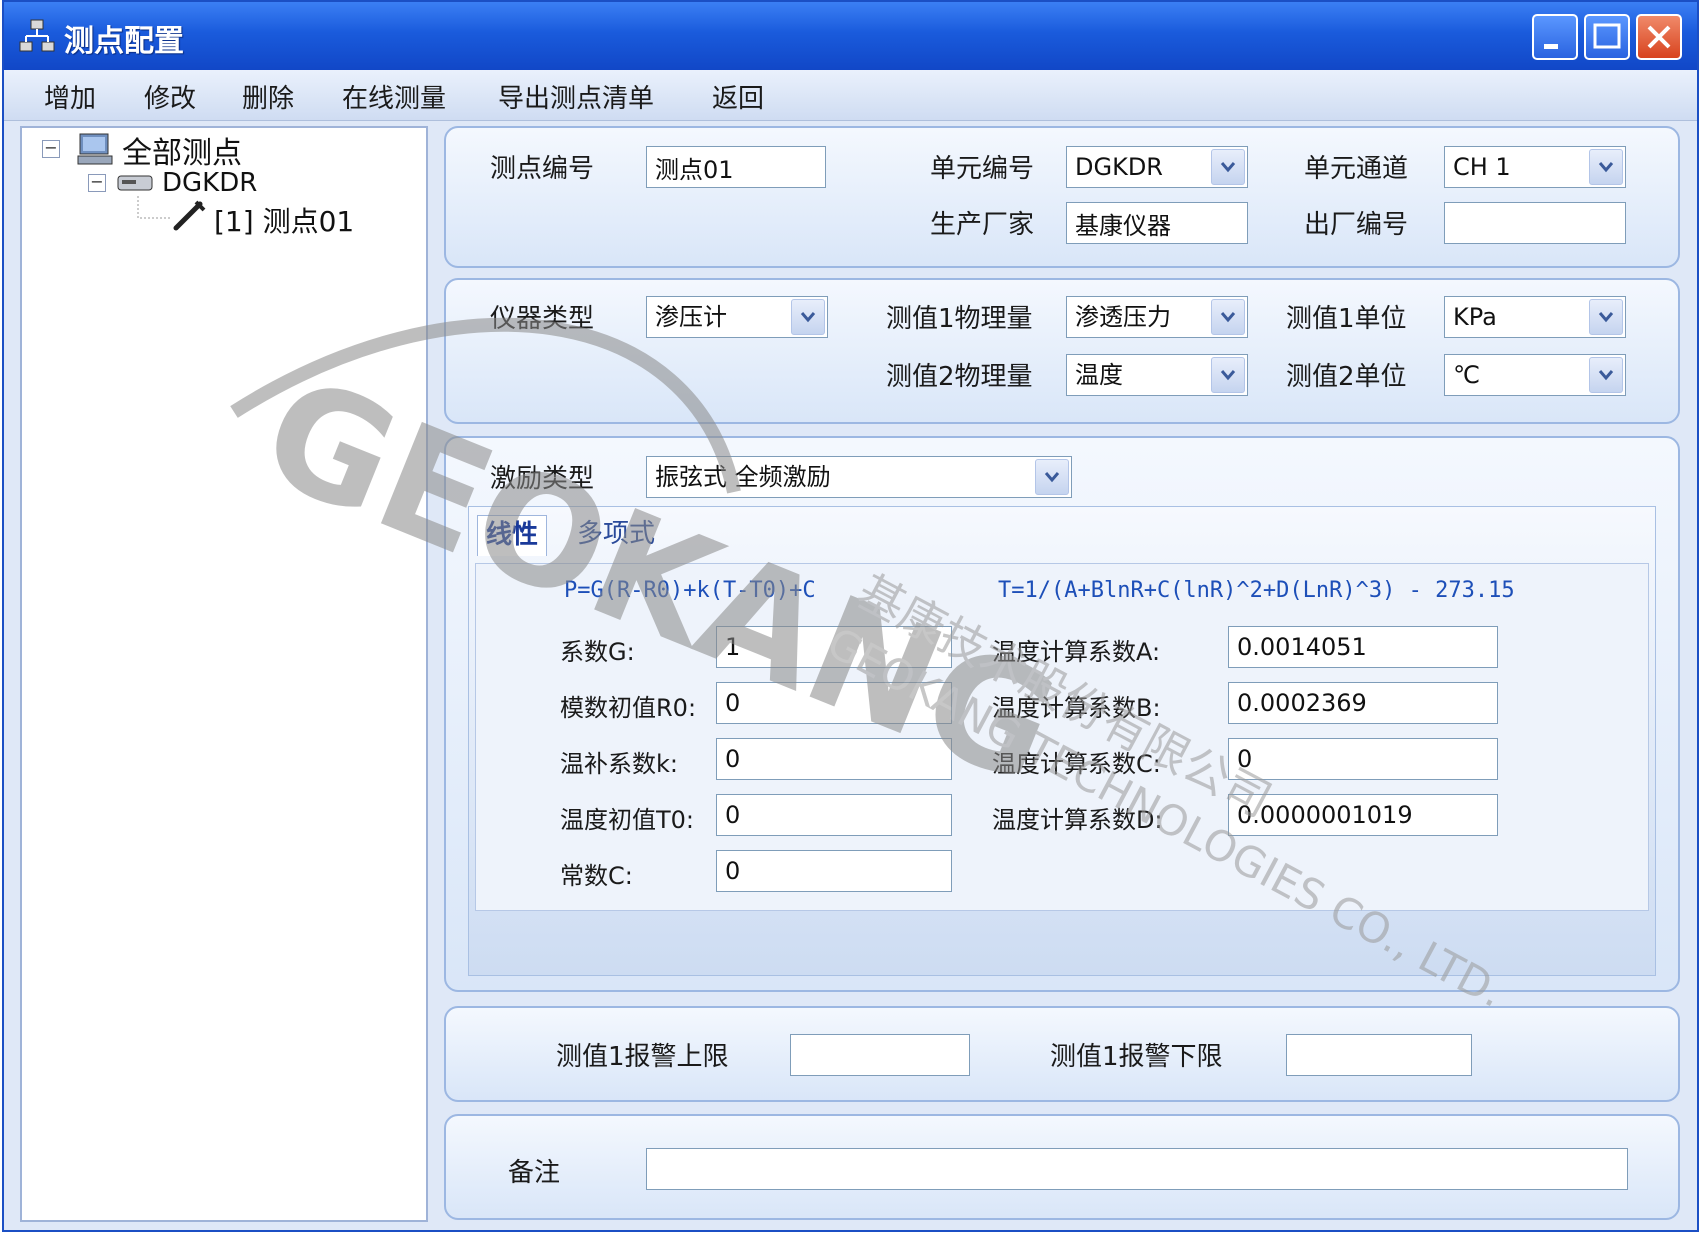  What do you see at coordinates (1555, 37) in the screenshot?
I see `minimize-button` at bounding box center [1555, 37].